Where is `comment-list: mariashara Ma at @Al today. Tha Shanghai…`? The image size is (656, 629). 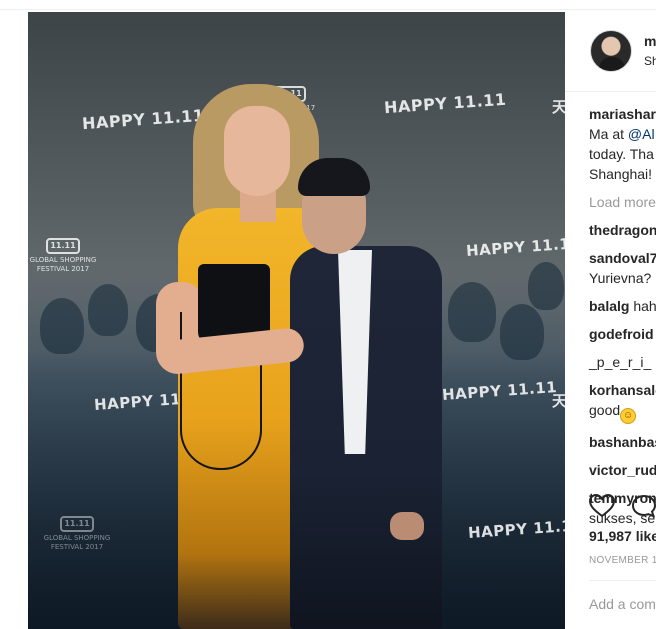 comment-list: mariashara Ma at @Al today. Tha Shanghai… is located at coordinates (622, 316).